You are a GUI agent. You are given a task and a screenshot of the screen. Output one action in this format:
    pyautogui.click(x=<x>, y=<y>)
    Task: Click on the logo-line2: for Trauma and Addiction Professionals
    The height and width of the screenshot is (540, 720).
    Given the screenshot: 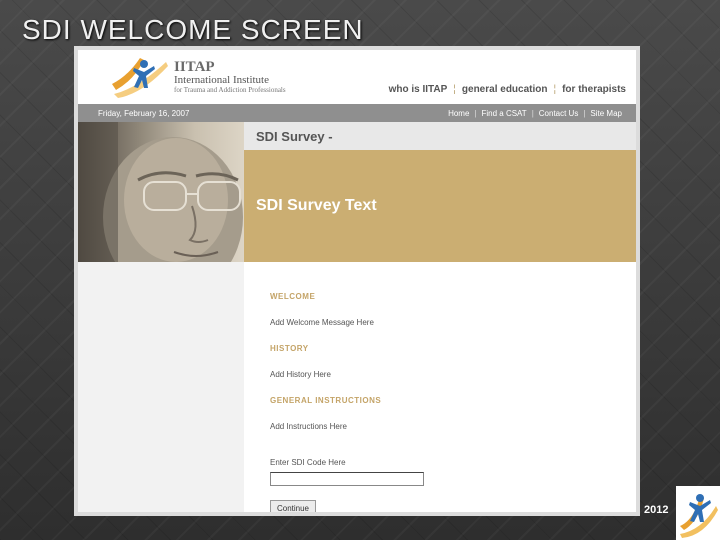 What is the action you would take?
    pyautogui.click(x=230, y=90)
    